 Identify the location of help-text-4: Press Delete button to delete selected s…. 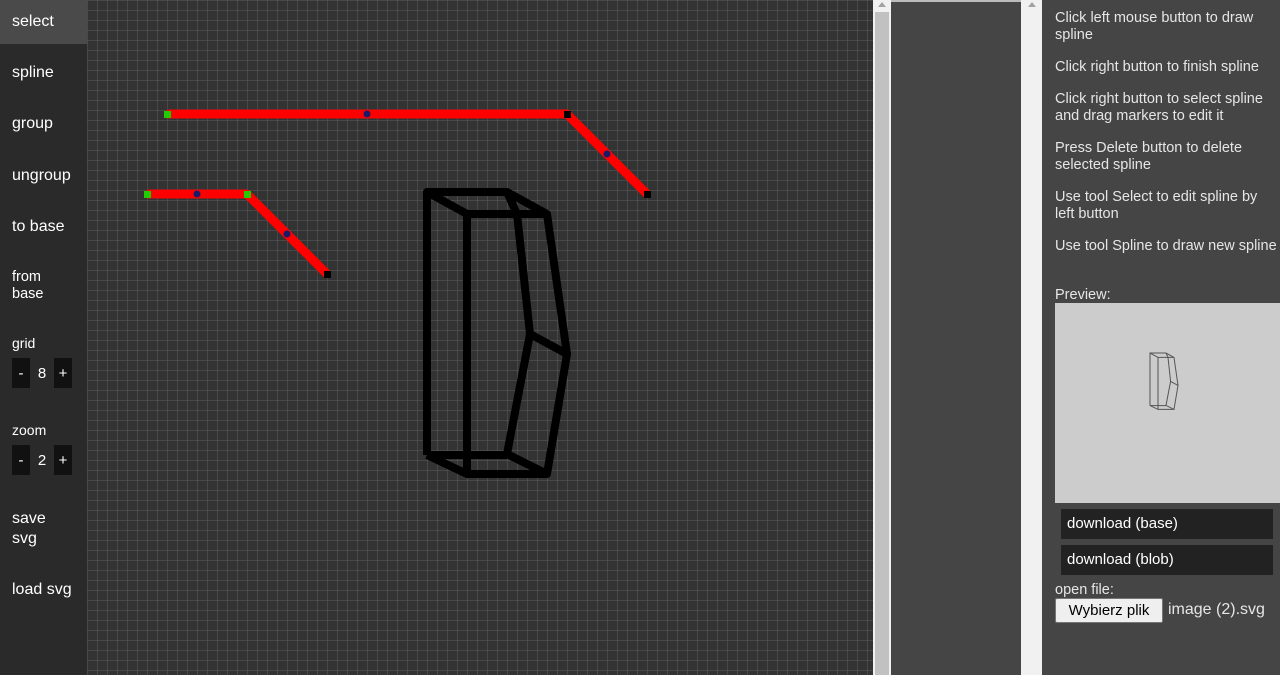
(1149, 156).